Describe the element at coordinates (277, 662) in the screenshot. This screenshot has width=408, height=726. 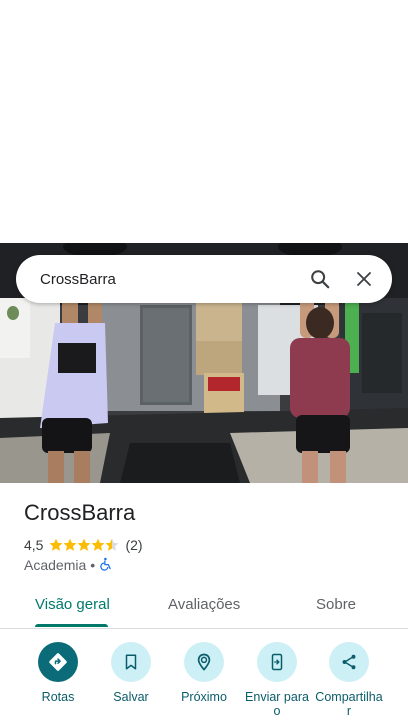
I see `send-to-phone-icon` at that location.